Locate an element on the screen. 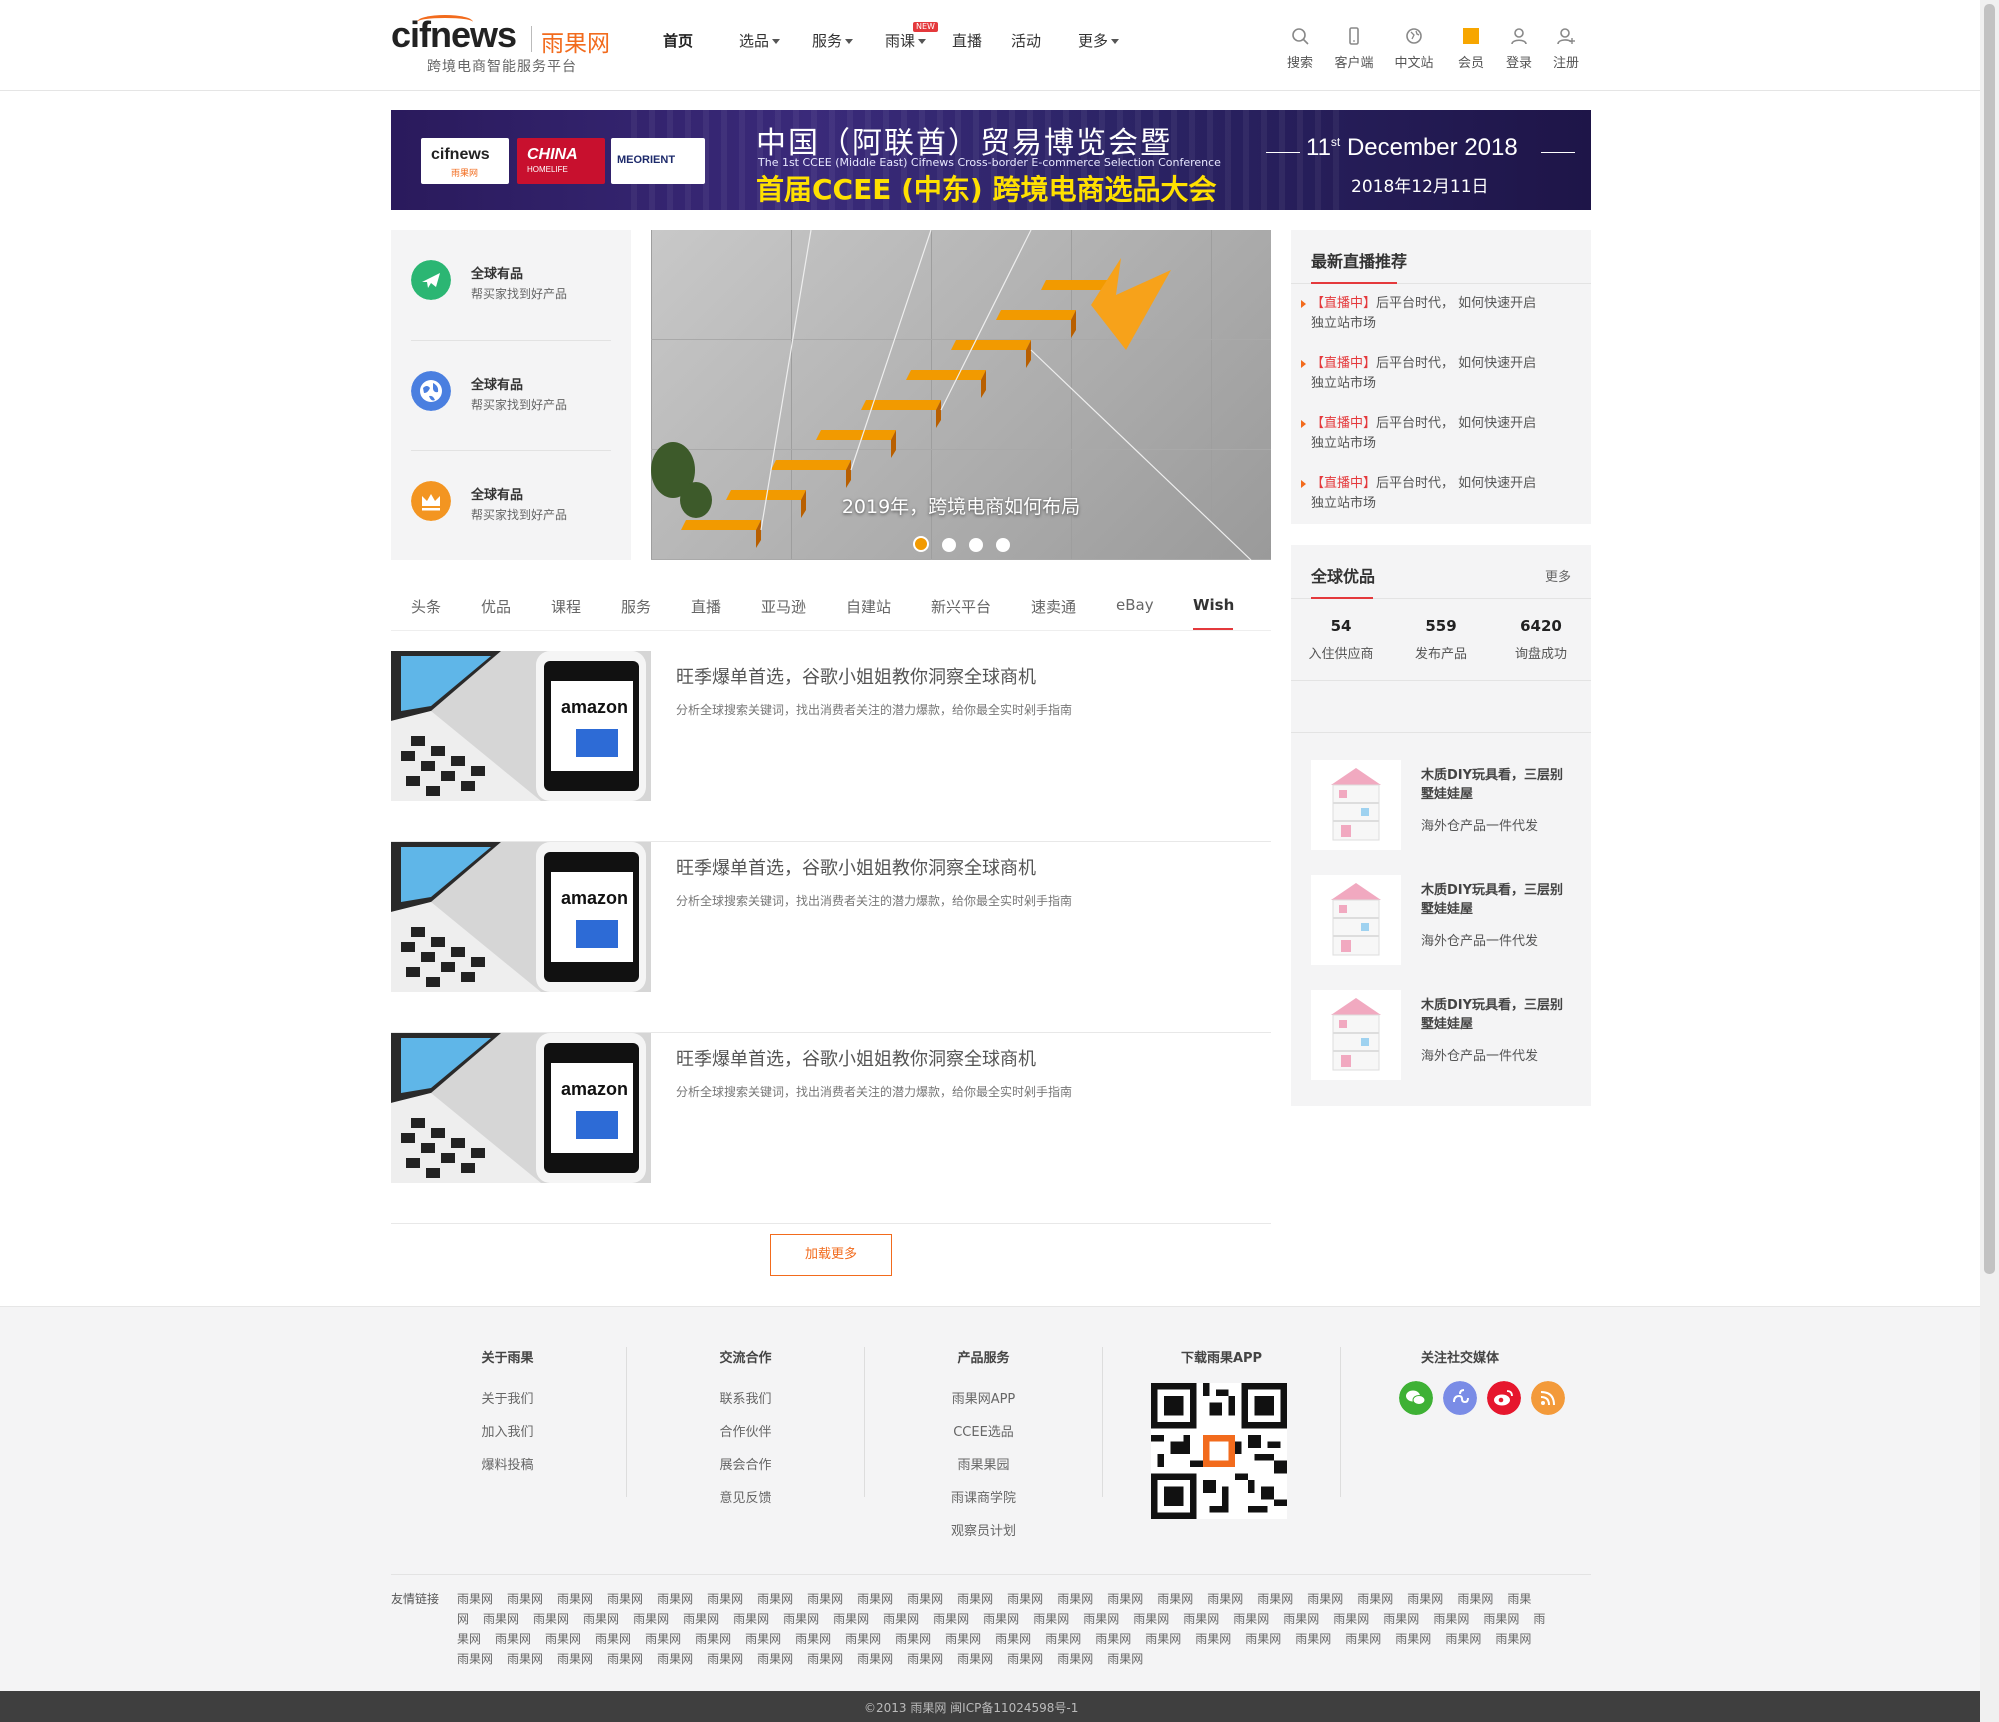  scrollbar-thumb is located at coordinates (1989, 639).